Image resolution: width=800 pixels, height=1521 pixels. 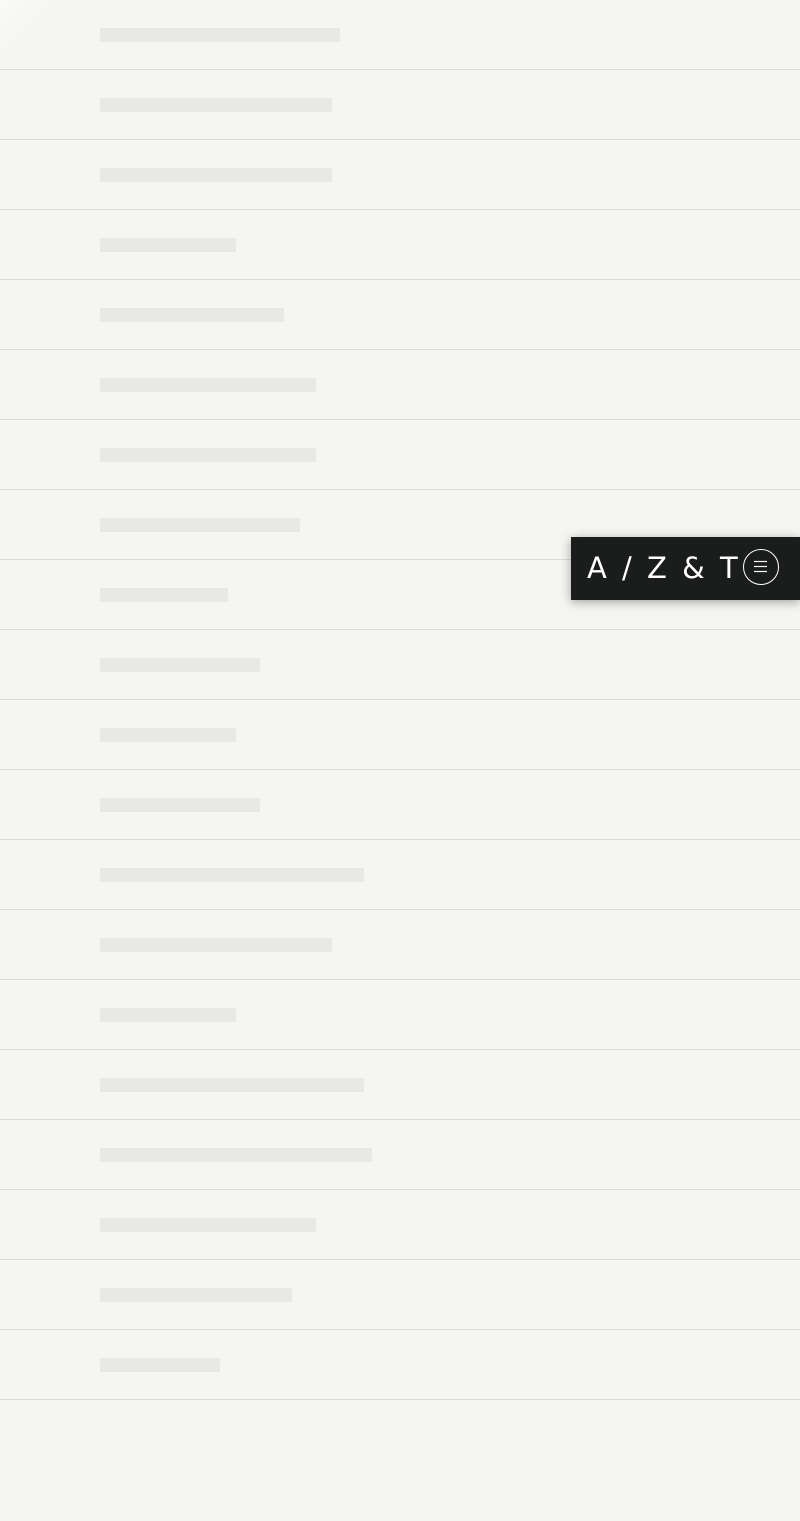 I want to click on hamburger-menu-icon, so click(x=760, y=566).